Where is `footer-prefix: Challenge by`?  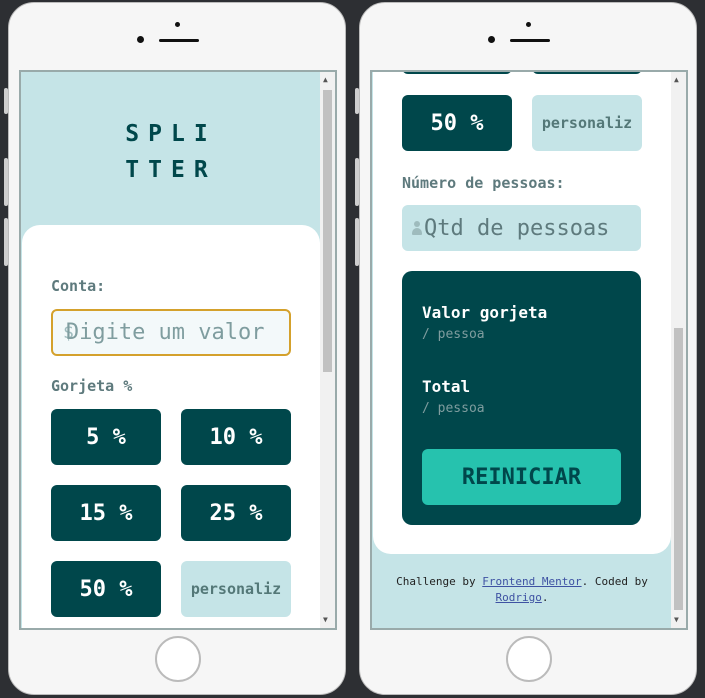
footer-prefix: Challenge by is located at coordinates (439, 581).